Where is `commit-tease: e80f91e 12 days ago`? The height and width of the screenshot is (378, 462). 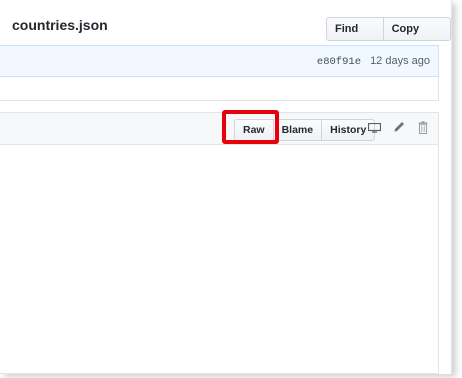
commit-tease: e80f91e 12 days ago is located at coordinates (219, 61).